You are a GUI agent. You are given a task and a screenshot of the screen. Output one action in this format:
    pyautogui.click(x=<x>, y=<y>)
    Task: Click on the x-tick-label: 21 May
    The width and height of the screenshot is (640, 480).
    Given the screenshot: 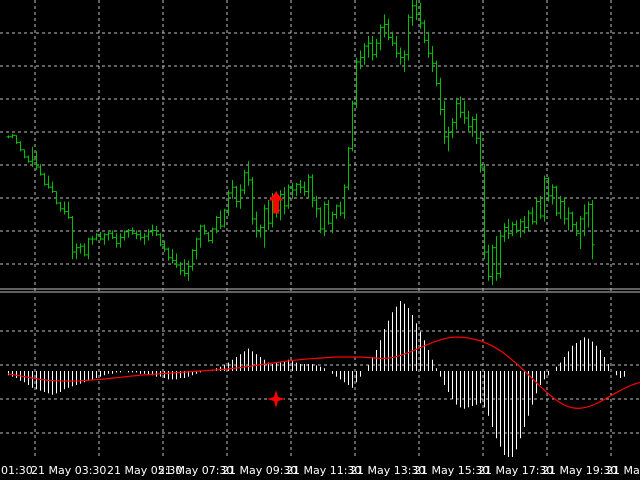 What is the action you would take?
    pyautogui.click(x=623, y=470)
    